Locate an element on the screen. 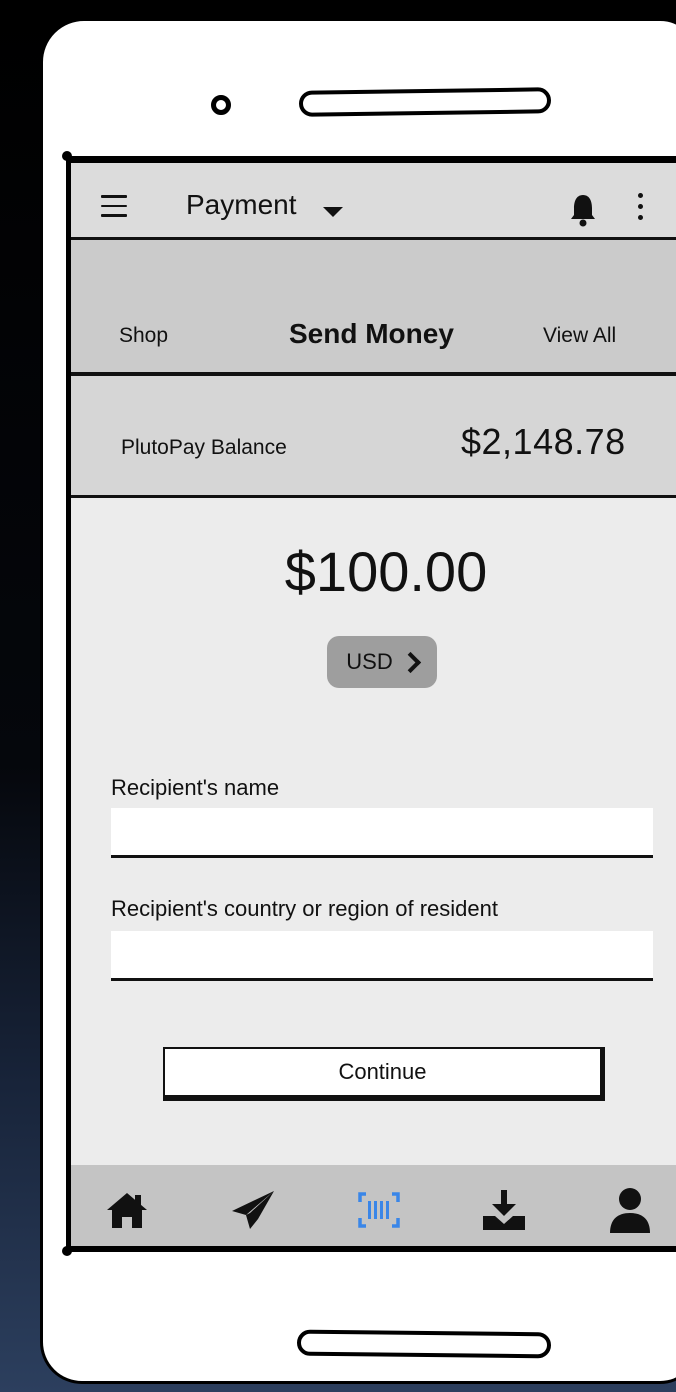 The image size is (676, 1392). currency-selector-button: USD is located at coordinates (382, 662).